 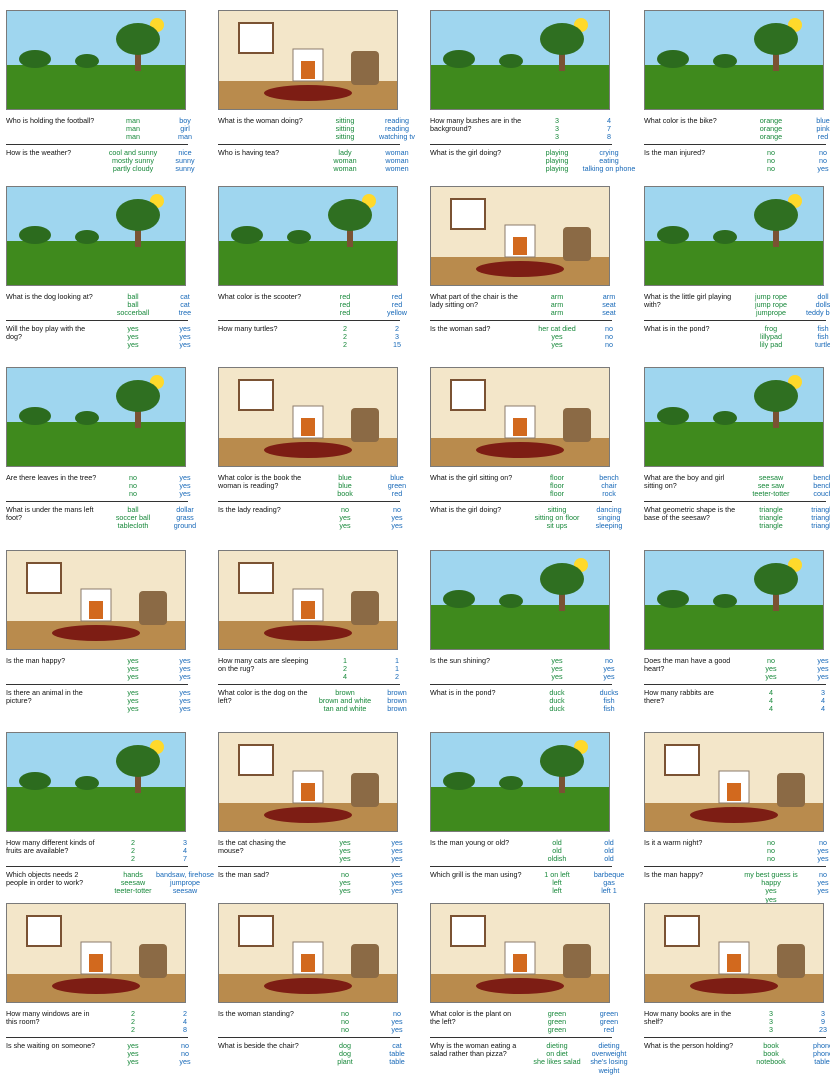 I want to click on green-answers: red red red, so click(x=345, y=305).